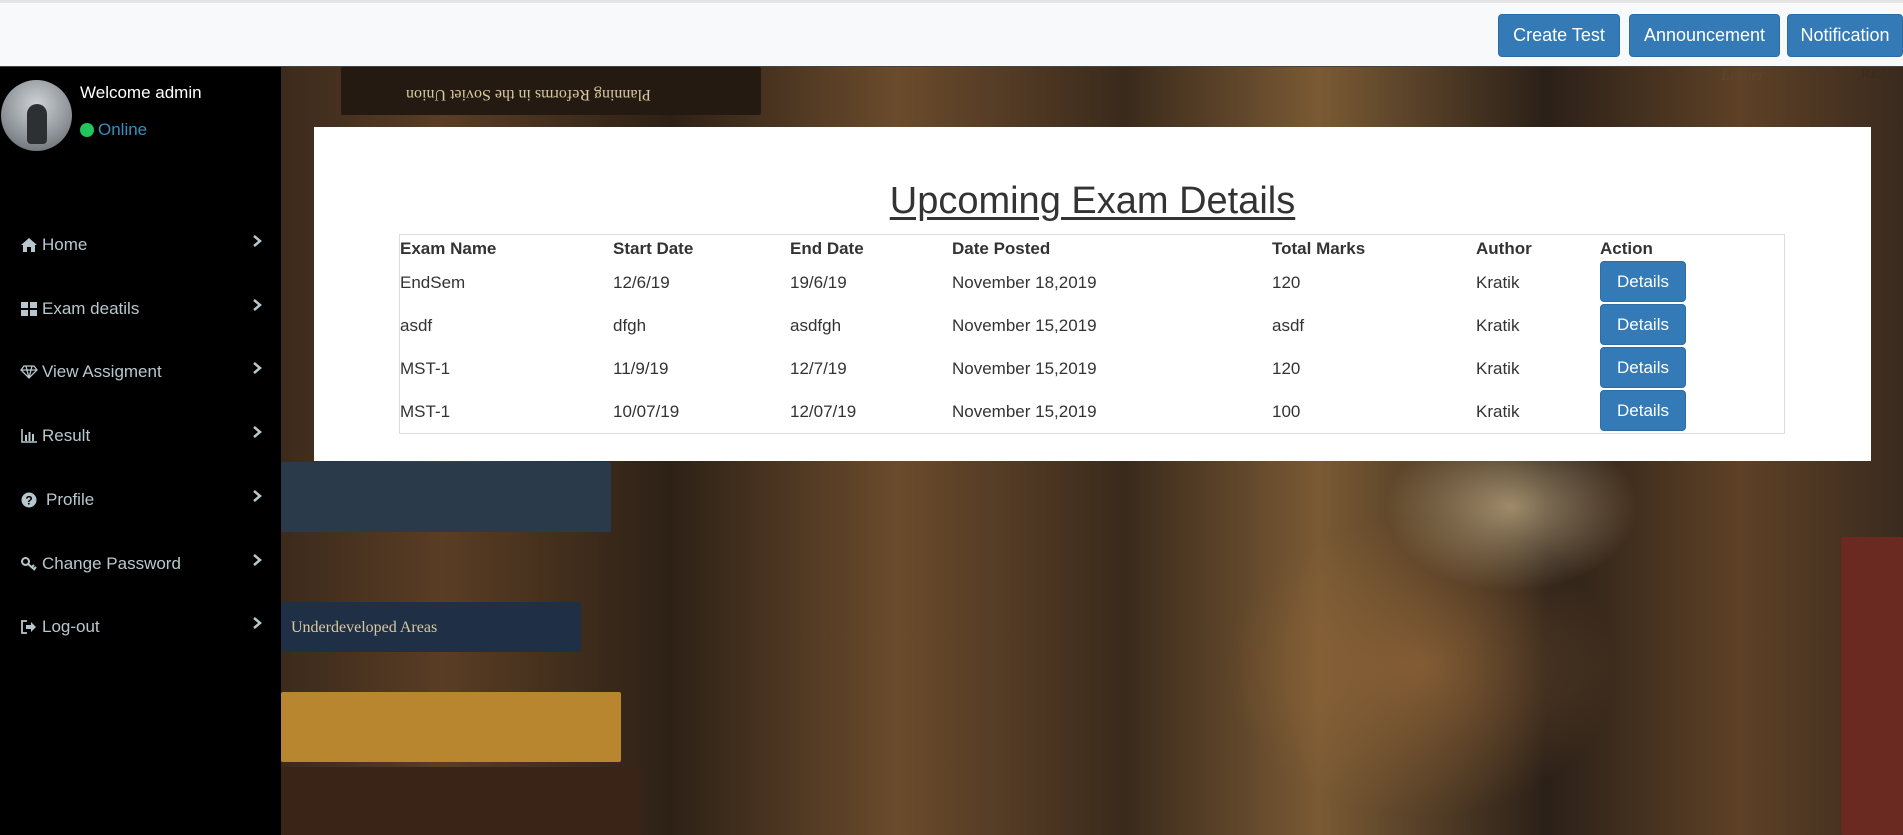 The width and height of the screenshot is (1903, 835). What do you see at coordinates (951, 33) in the screenshot?
I see `top-navbar: Create Test Announcement Notification` at bounding box center [951, 33].